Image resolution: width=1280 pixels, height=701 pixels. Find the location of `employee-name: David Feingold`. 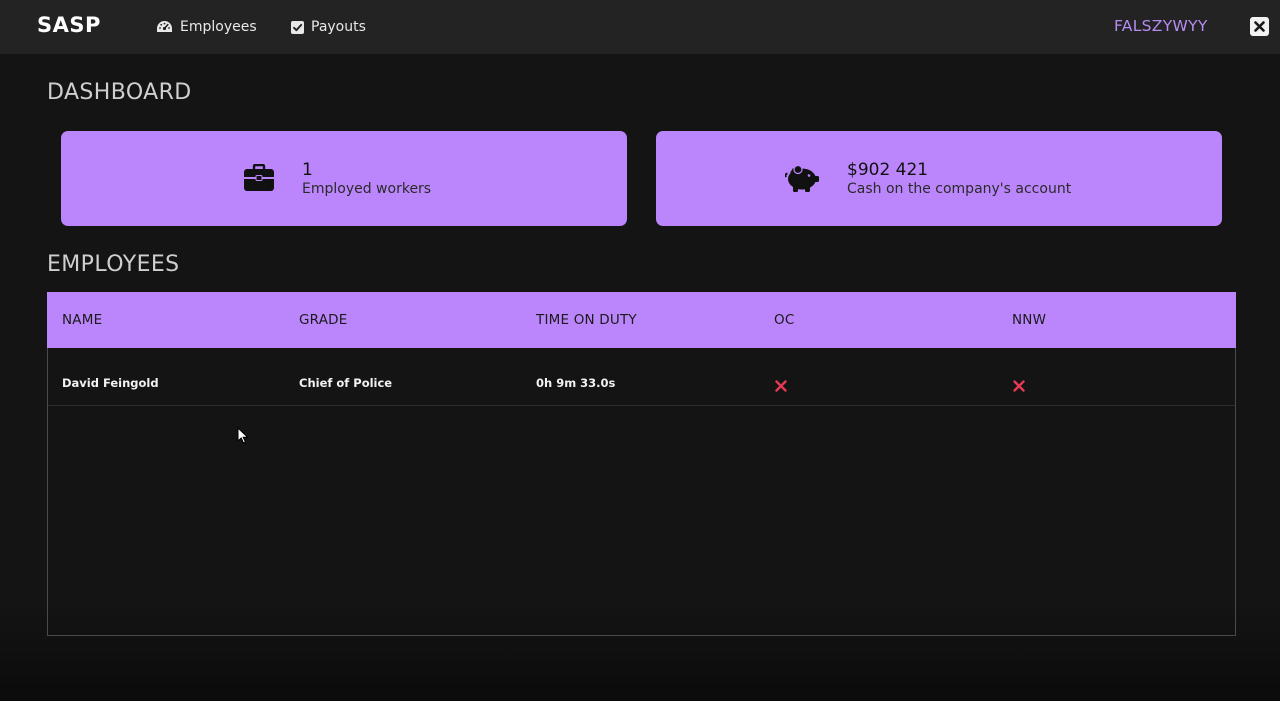

employee-name: David Feingold is located at coordinates (110, 383).